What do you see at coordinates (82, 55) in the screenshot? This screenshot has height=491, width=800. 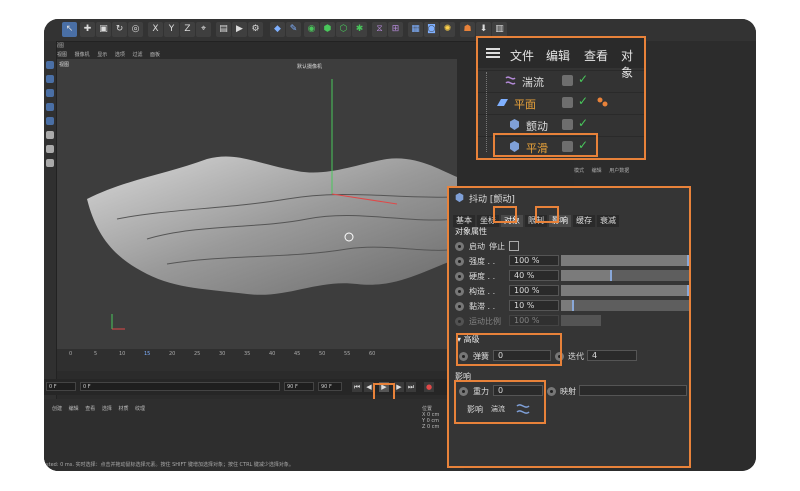 I see `vp-submenu-camera: 摄像机` at bounding box center [82, 55].